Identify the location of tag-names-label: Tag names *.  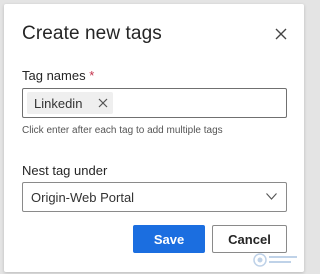
(58, 75).